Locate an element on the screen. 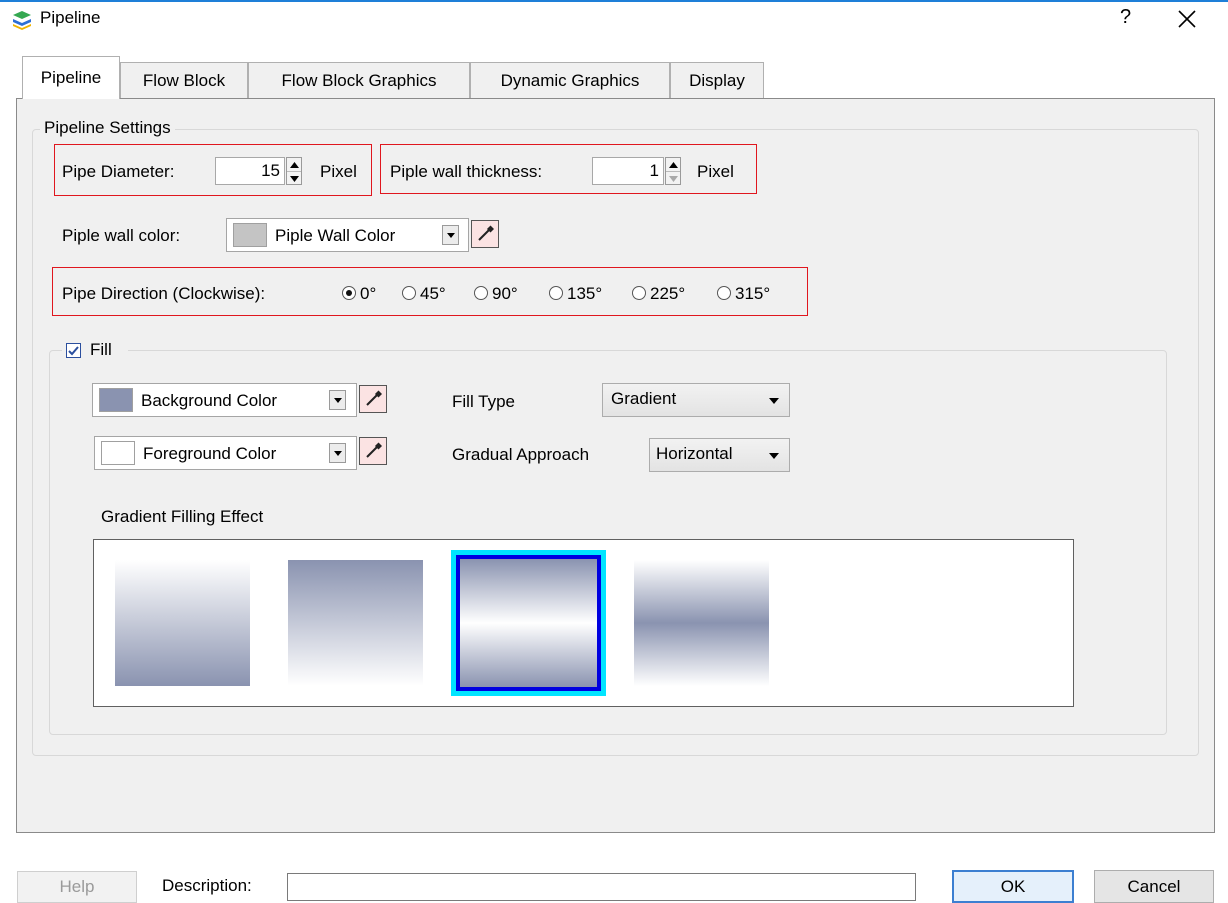  pipeline-settings-title: Pipeline Settings is located at coordinates (107, 128).